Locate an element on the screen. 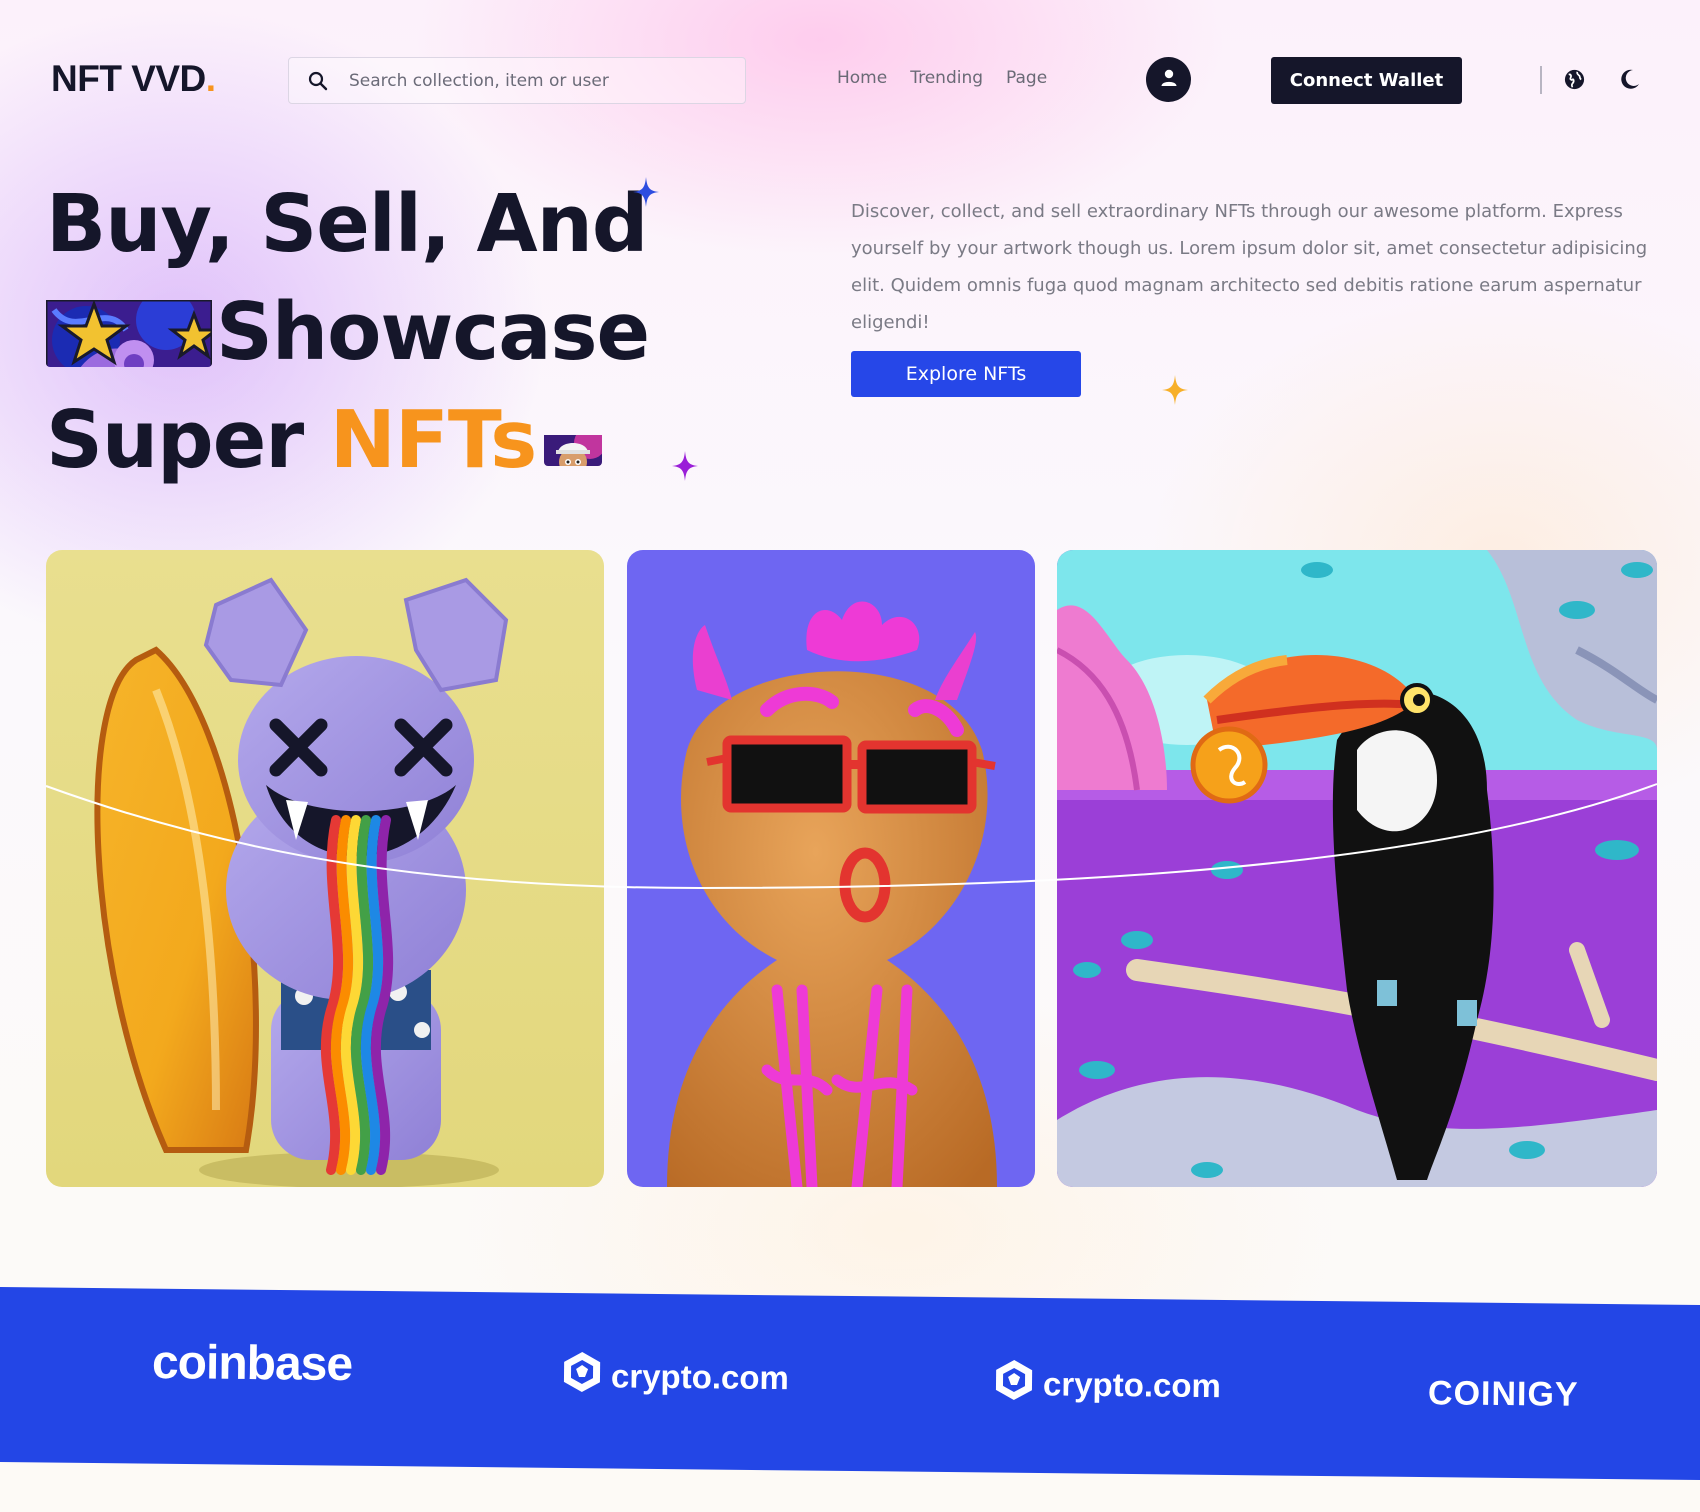 Image resolution: width=1700 pixels, height=1512 pixels. partner-name: COINIGY is located at coordinates (1503, 1394).